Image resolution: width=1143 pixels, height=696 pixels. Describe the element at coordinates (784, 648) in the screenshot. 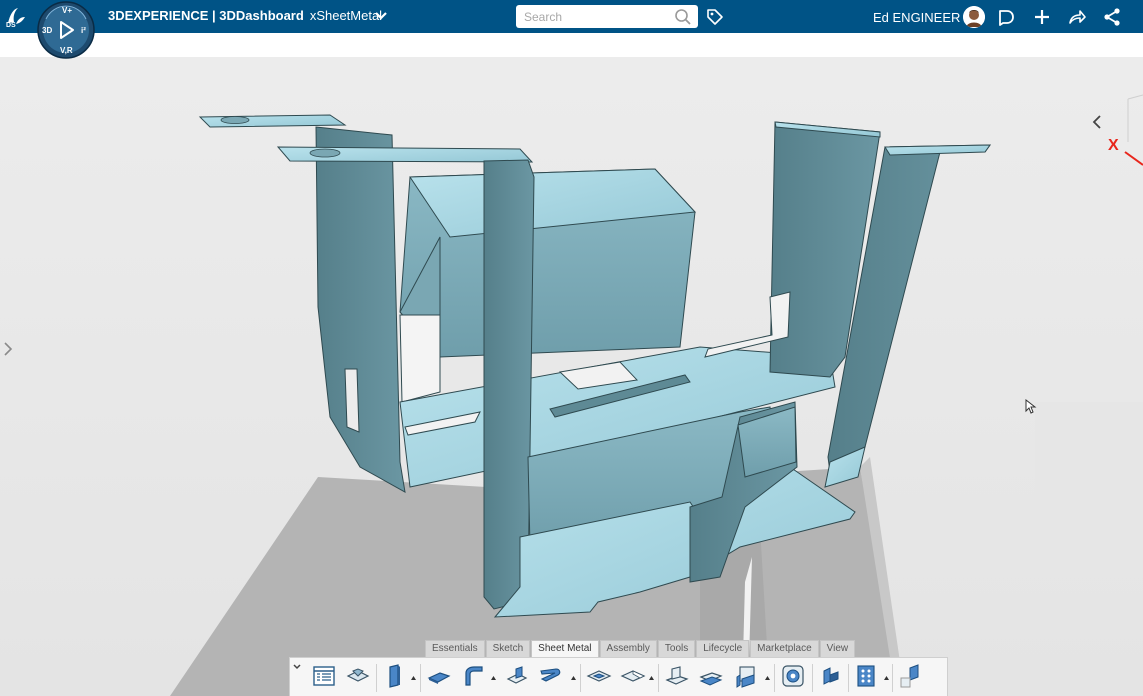

I see `tab-marketplace: Marketplace` at that location.